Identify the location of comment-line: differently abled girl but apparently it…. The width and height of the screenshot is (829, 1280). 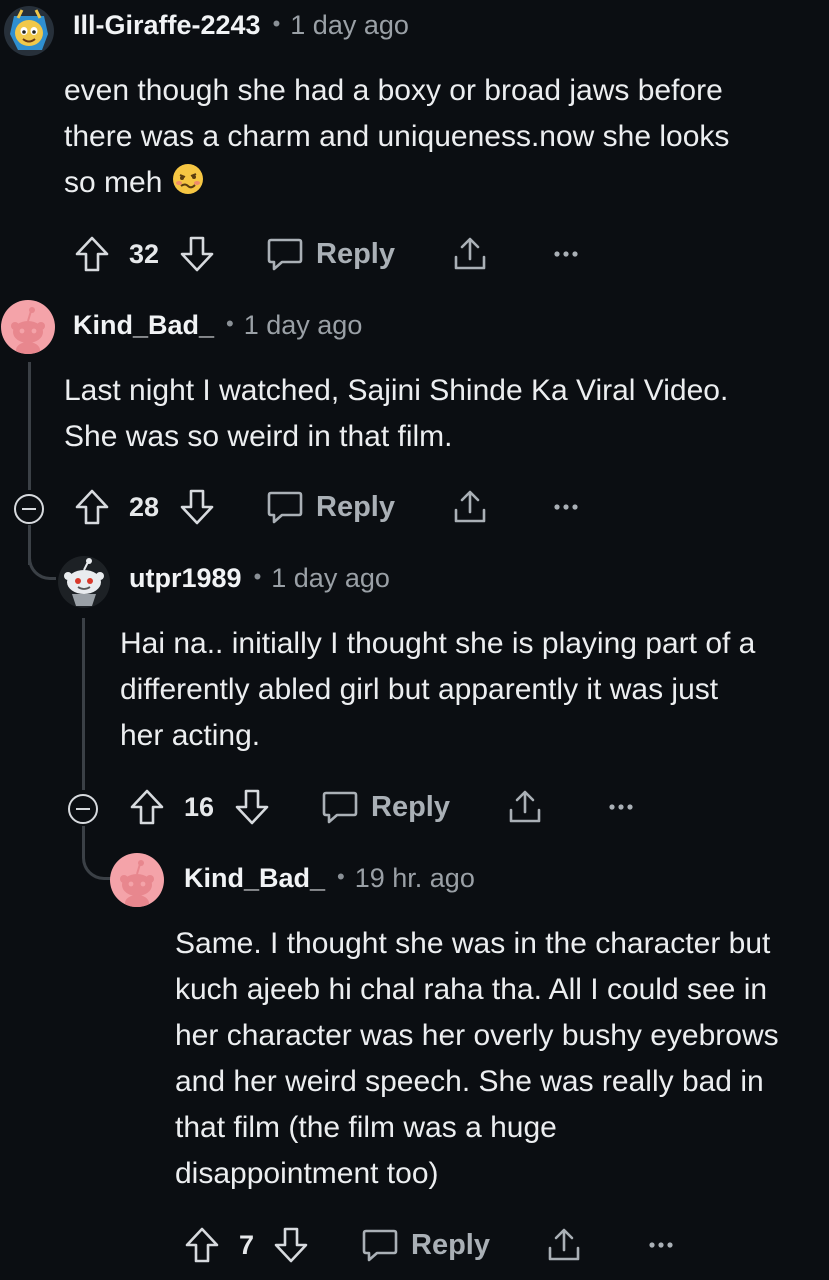
(419, 689).